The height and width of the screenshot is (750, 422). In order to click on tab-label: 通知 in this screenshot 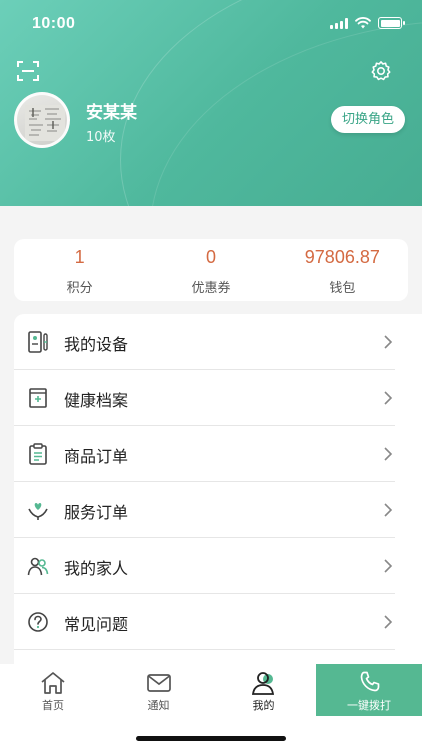, I will do `click(158, 705)`.